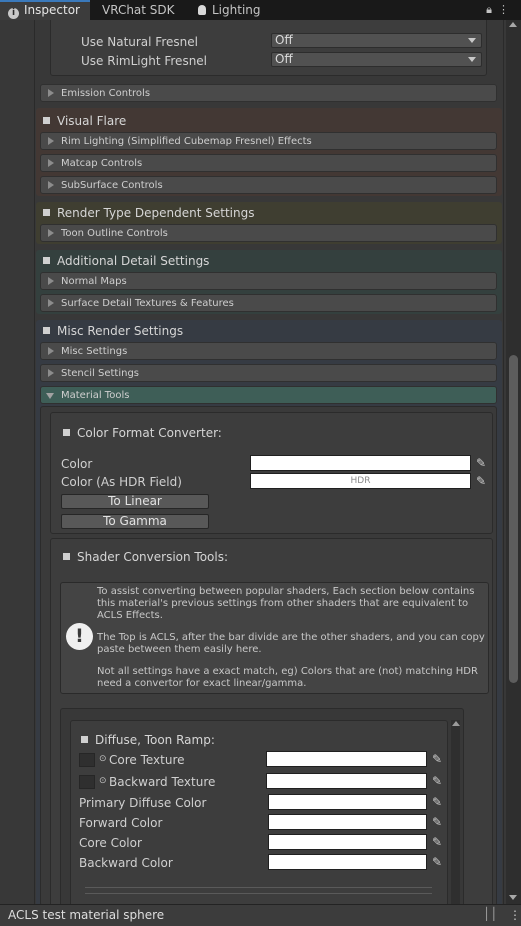 The height and width of the screenshot is (926, 521). Describe the element at coordinates (144, 61) in the screenshot. I see `use-rimlight-fresnel-label: Use RimLight Fresnel` at that location.